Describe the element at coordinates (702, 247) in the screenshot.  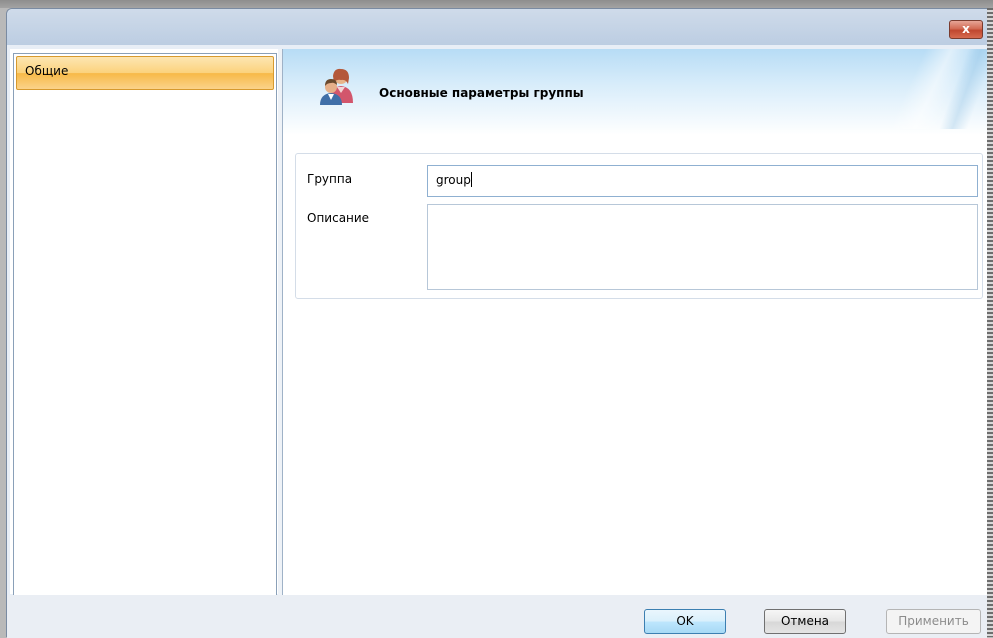
I see `description-field` at that location.